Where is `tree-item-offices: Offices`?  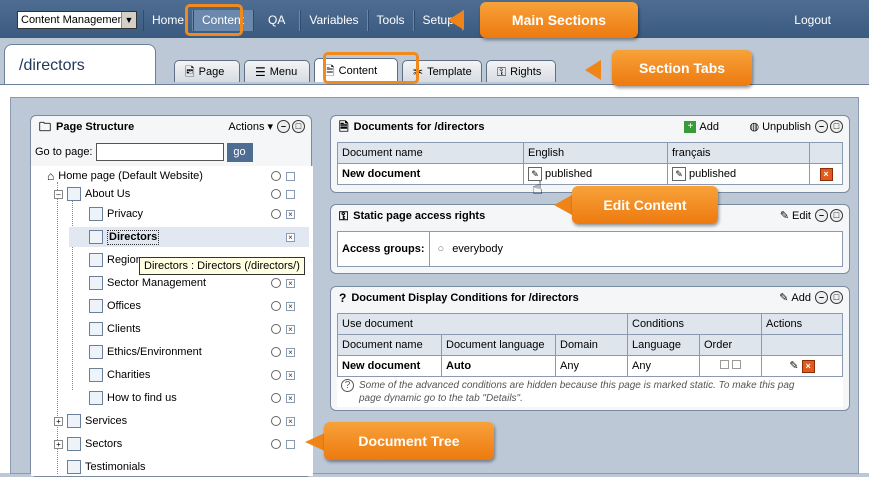 tree-item-offices: Offices is located at coordinates (115, 306).